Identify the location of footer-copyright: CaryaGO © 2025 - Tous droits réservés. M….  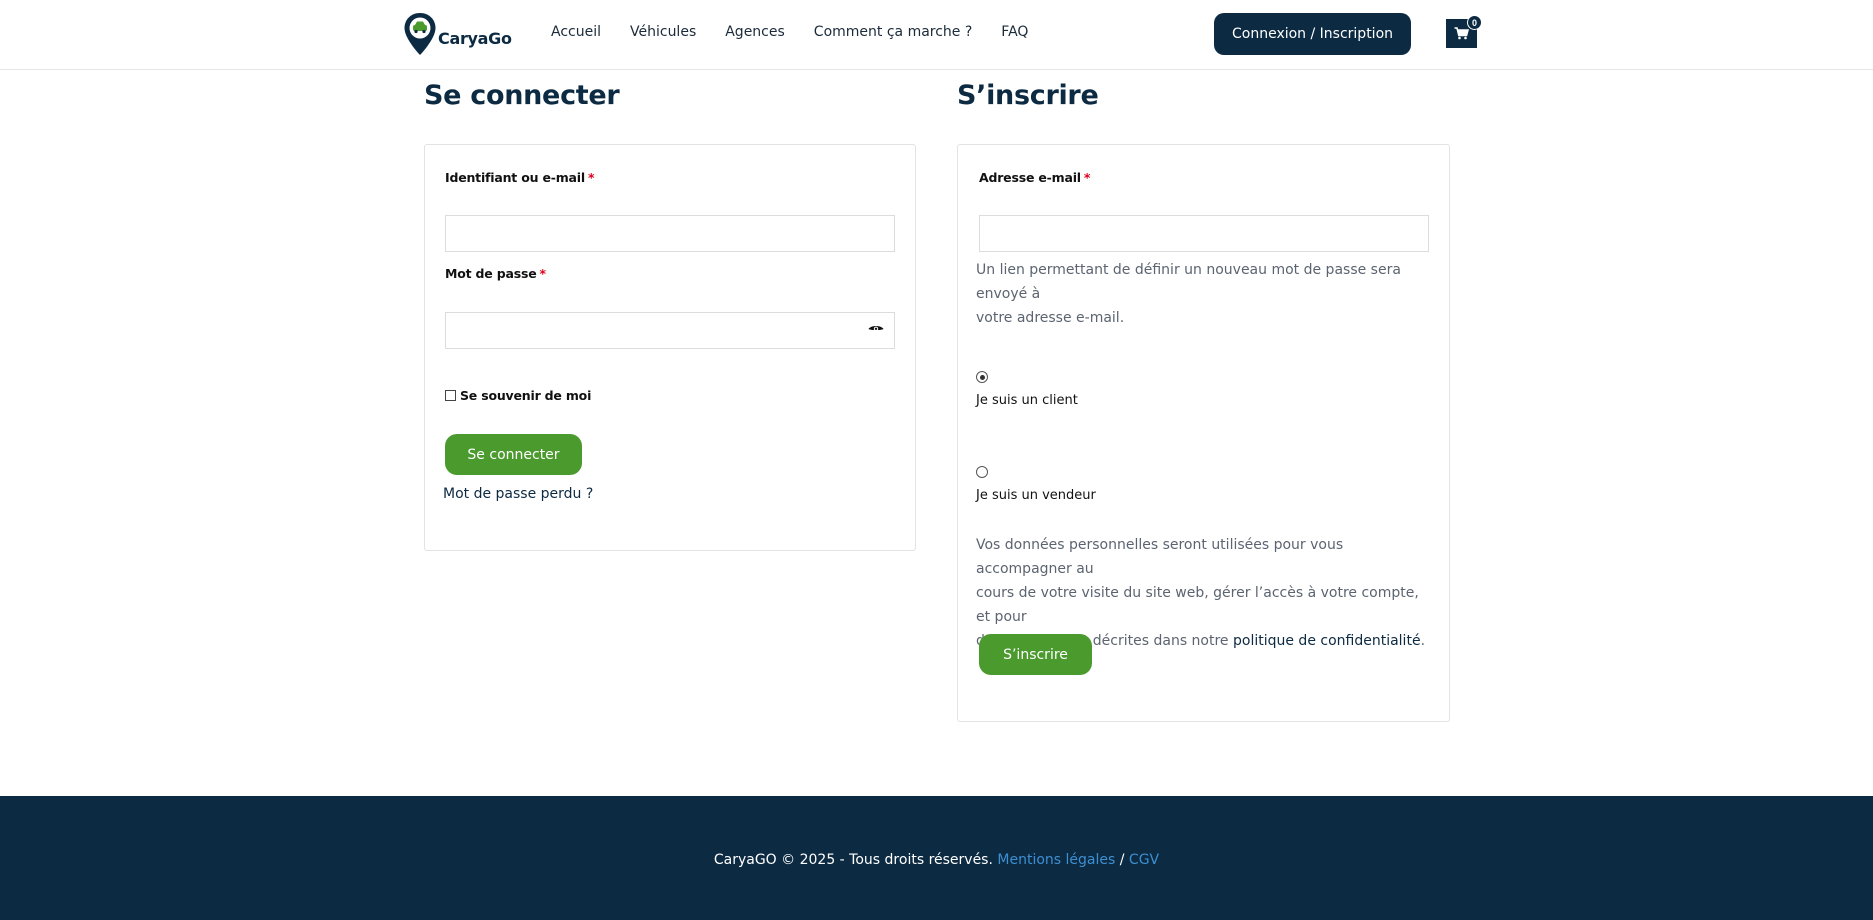
(936, 860).